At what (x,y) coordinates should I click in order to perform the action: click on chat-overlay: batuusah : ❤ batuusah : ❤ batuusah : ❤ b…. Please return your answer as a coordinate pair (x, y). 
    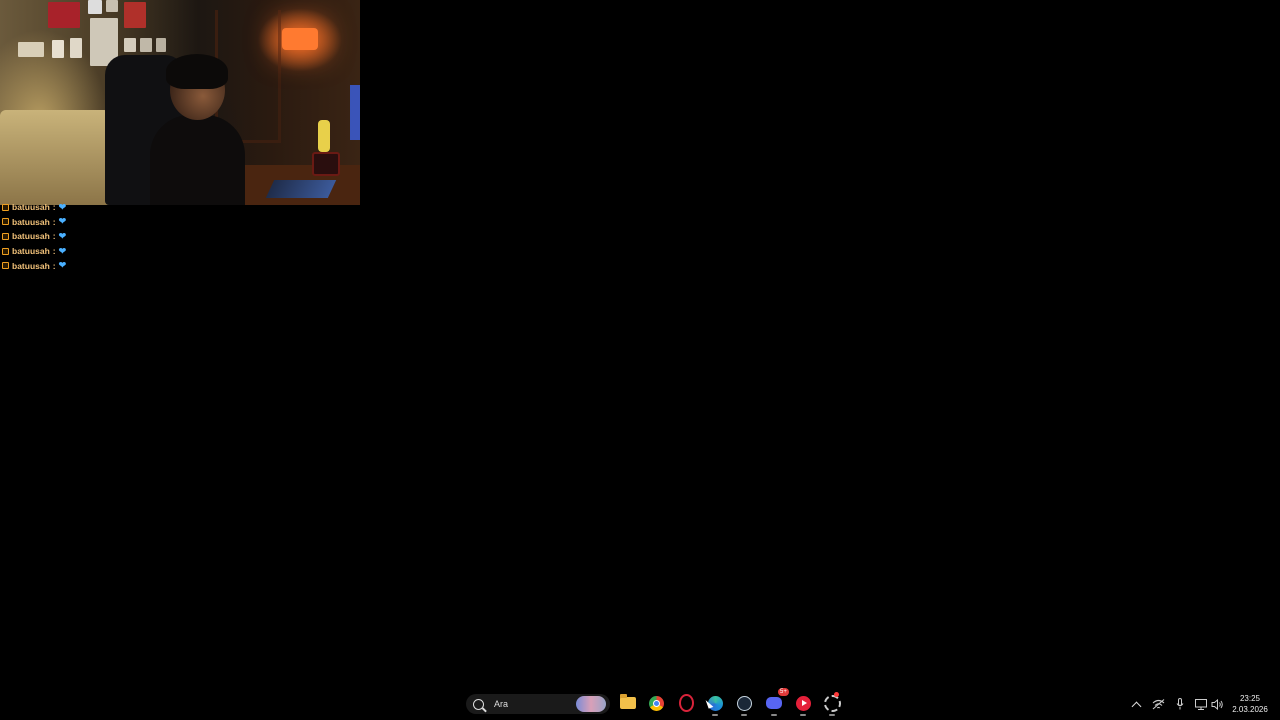
    Looking at the image, I should click on (100, 236).